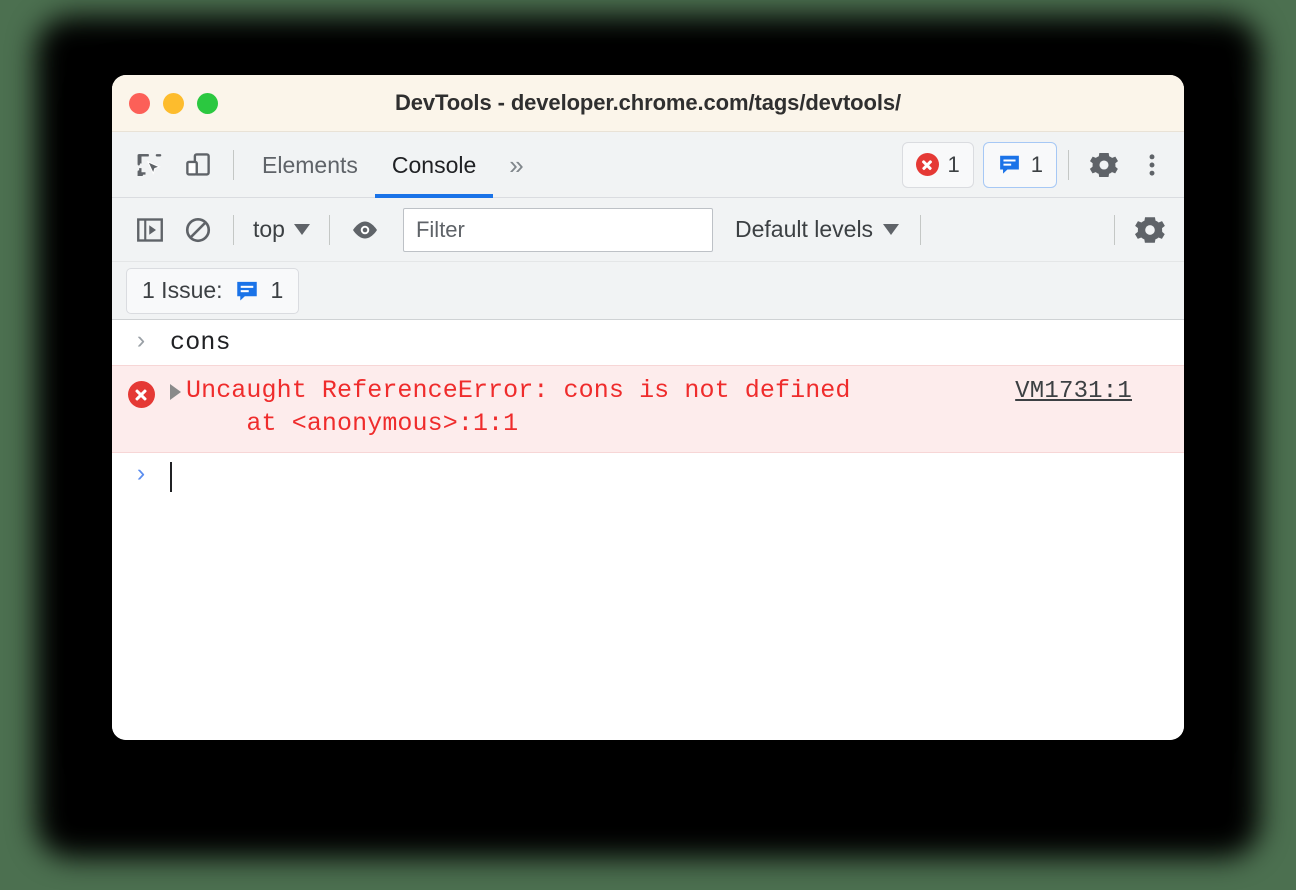 The width and height of the screenshot is (1296, 890). I want to click on inspect-element-button, so click(150, 165).